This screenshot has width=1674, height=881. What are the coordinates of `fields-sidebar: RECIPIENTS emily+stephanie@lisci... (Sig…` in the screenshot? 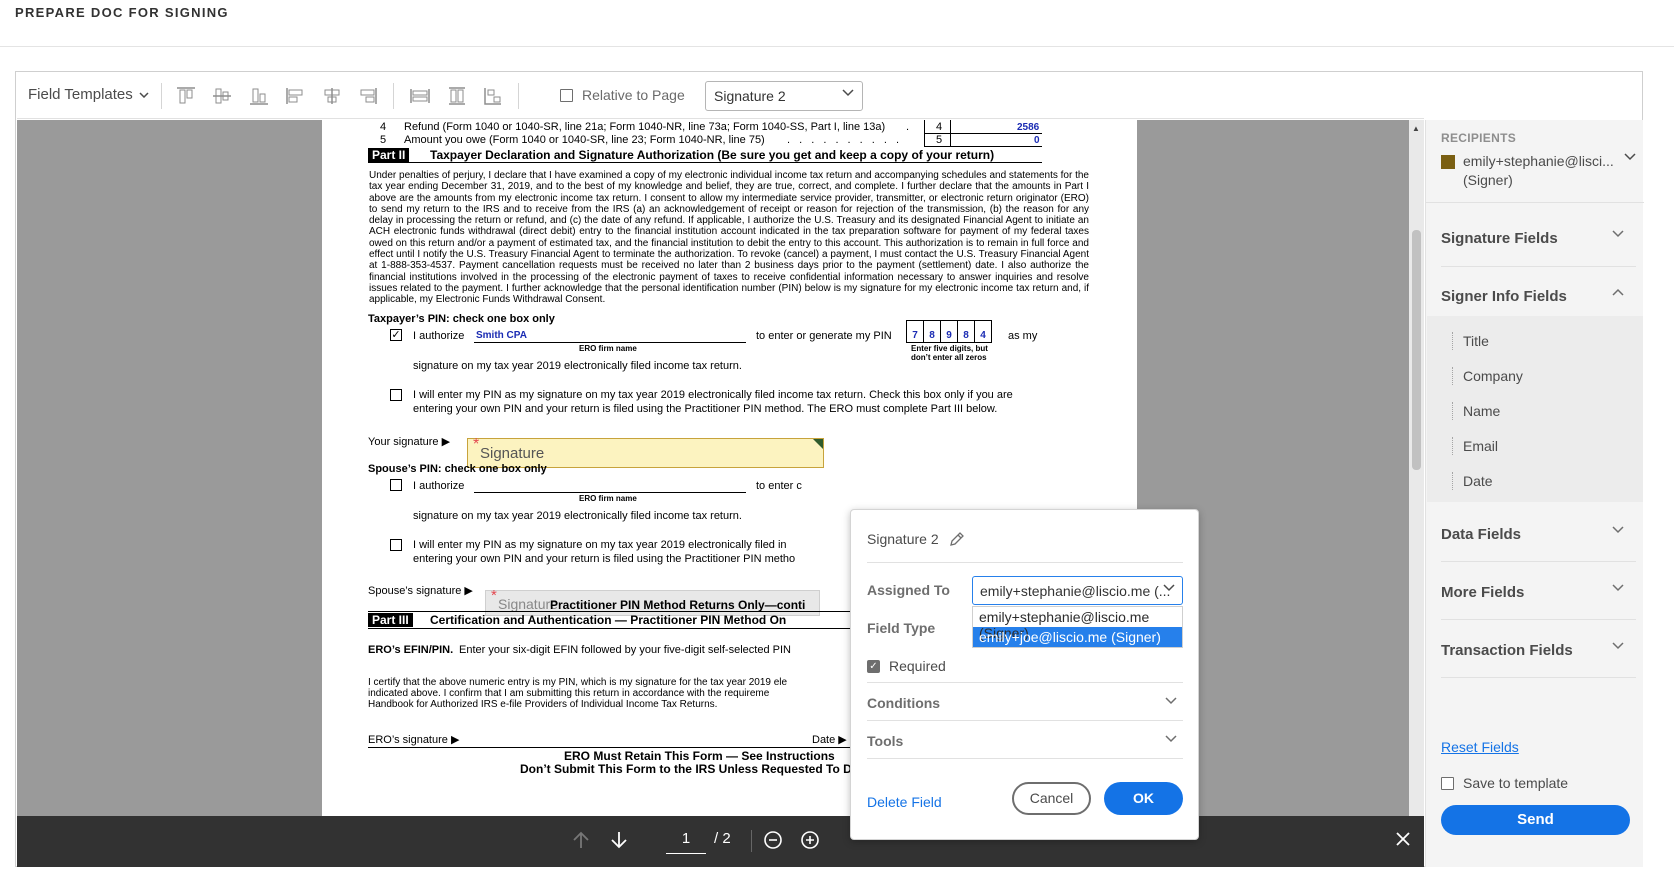 It's located at (1534, 493).